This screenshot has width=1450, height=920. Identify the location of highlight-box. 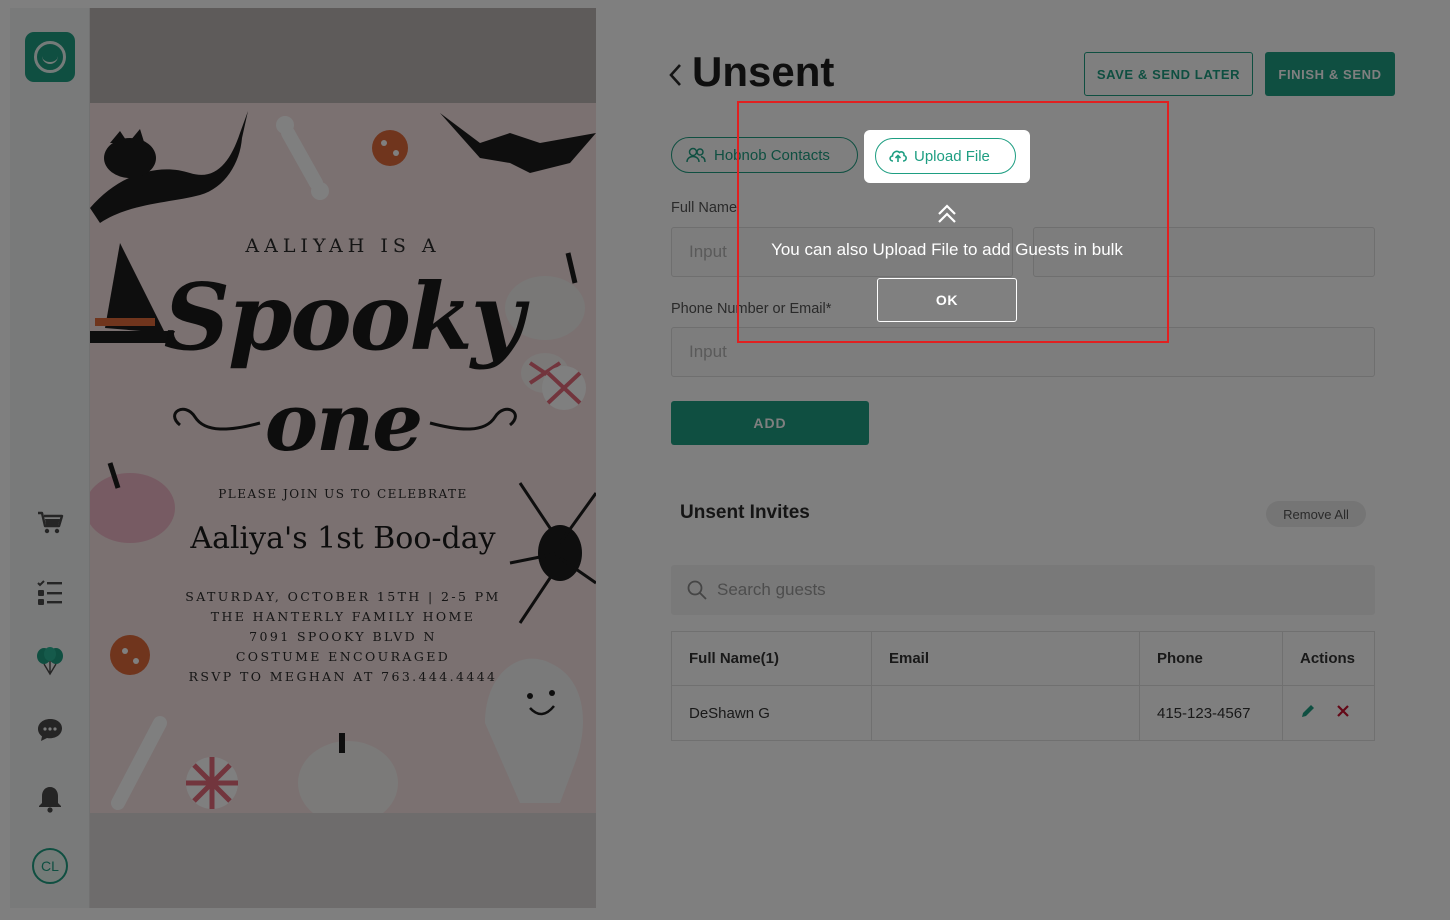
(953, 222).